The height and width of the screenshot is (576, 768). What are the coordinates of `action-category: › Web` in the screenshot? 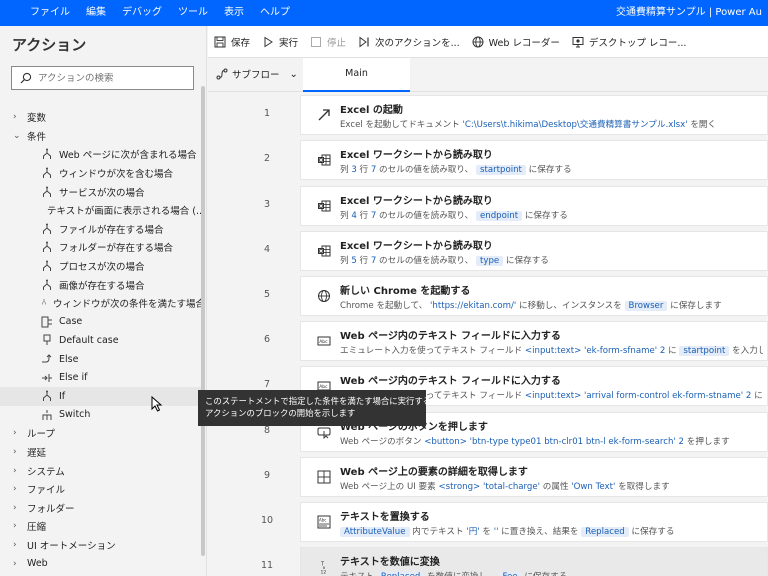 It's located at (102, 563).